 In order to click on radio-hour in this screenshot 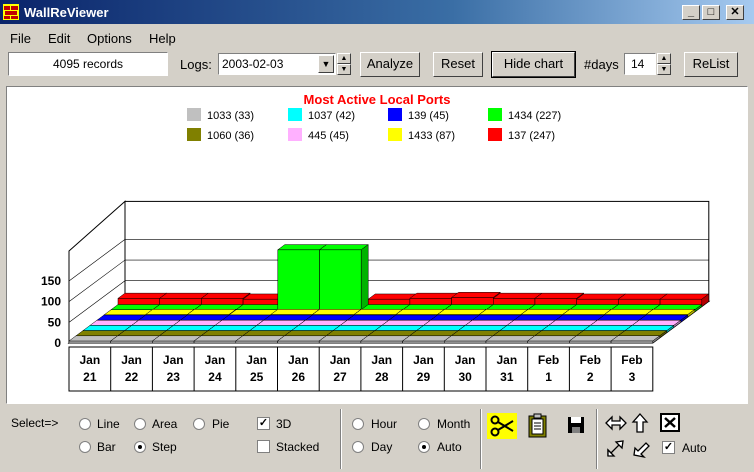, I will do `click(358, 424)`.